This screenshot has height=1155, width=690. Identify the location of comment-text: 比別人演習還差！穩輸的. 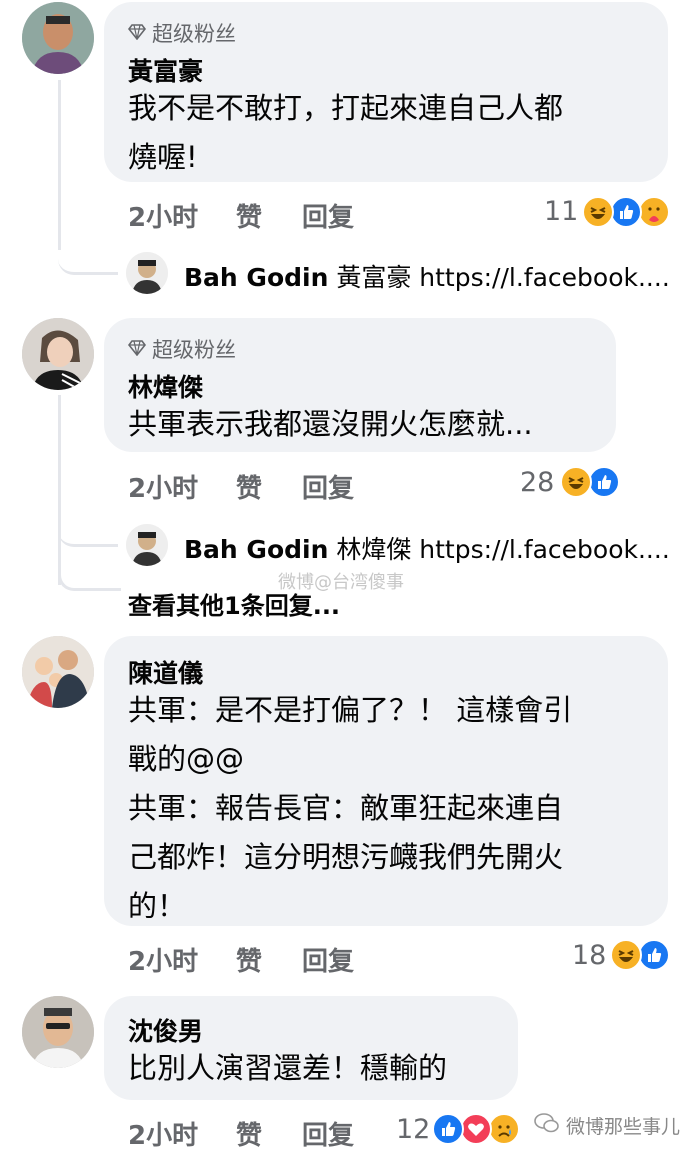
(288, 1068).